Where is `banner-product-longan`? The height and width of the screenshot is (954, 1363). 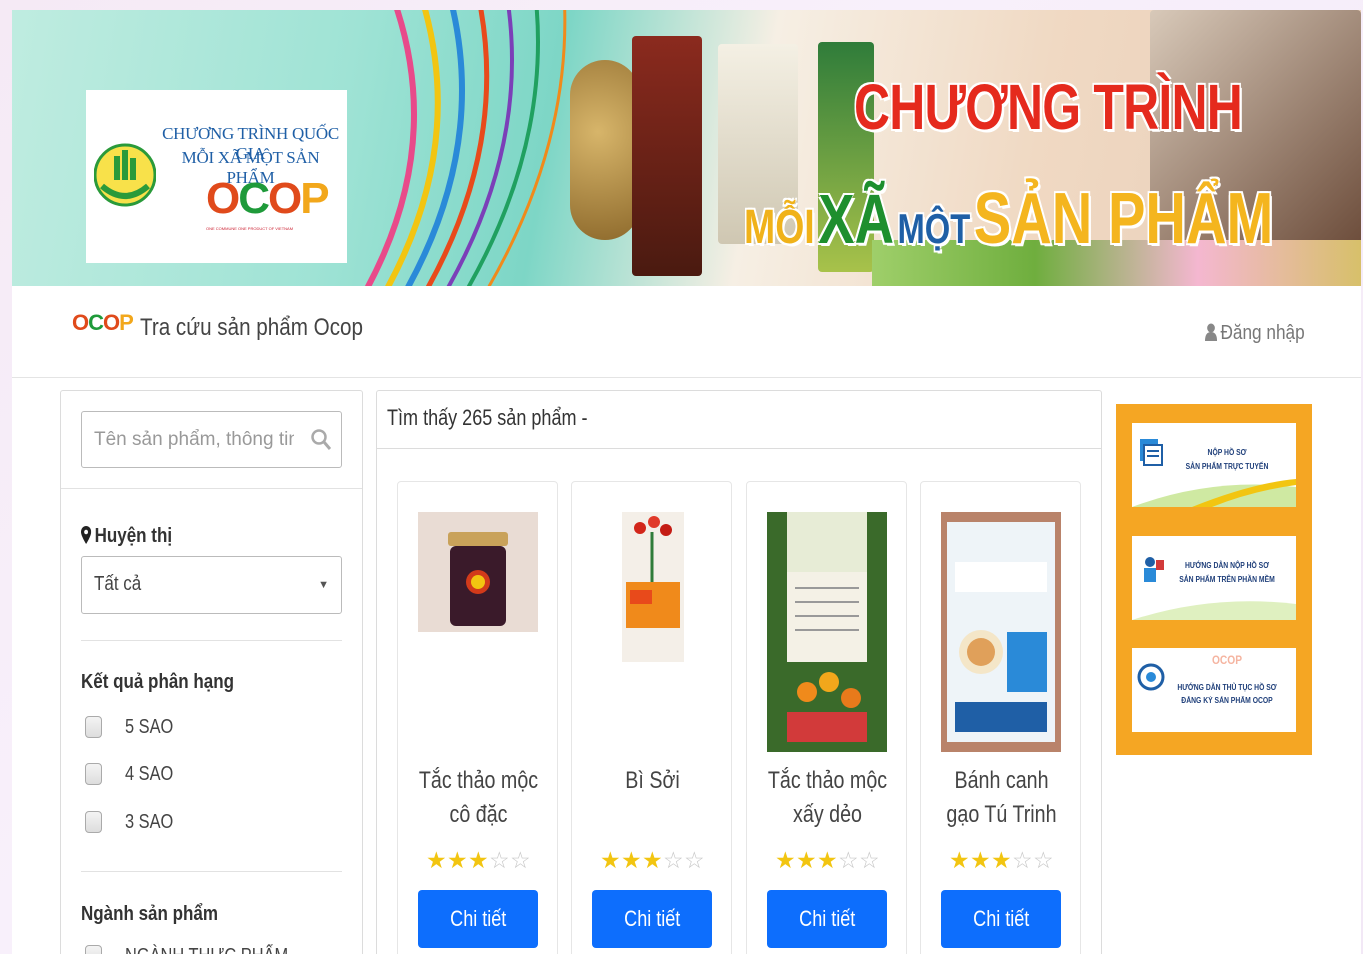 banner-product-longan is located at coordinates (605, 150).